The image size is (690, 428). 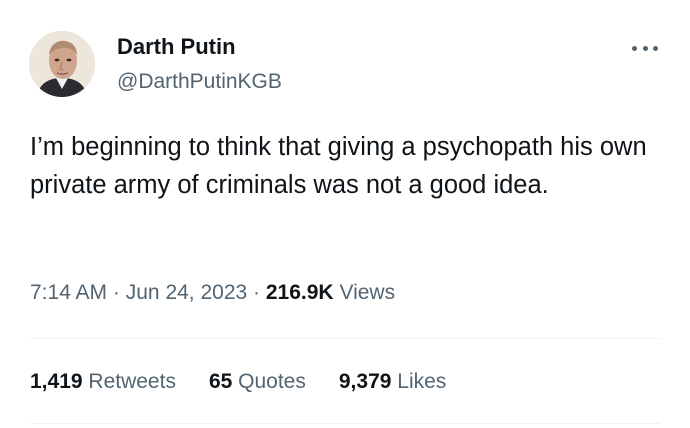 What do you see at coordinates (220, 381) in the screenshot?
I see `quotes-count: 65` at bounding box center [220, 381].